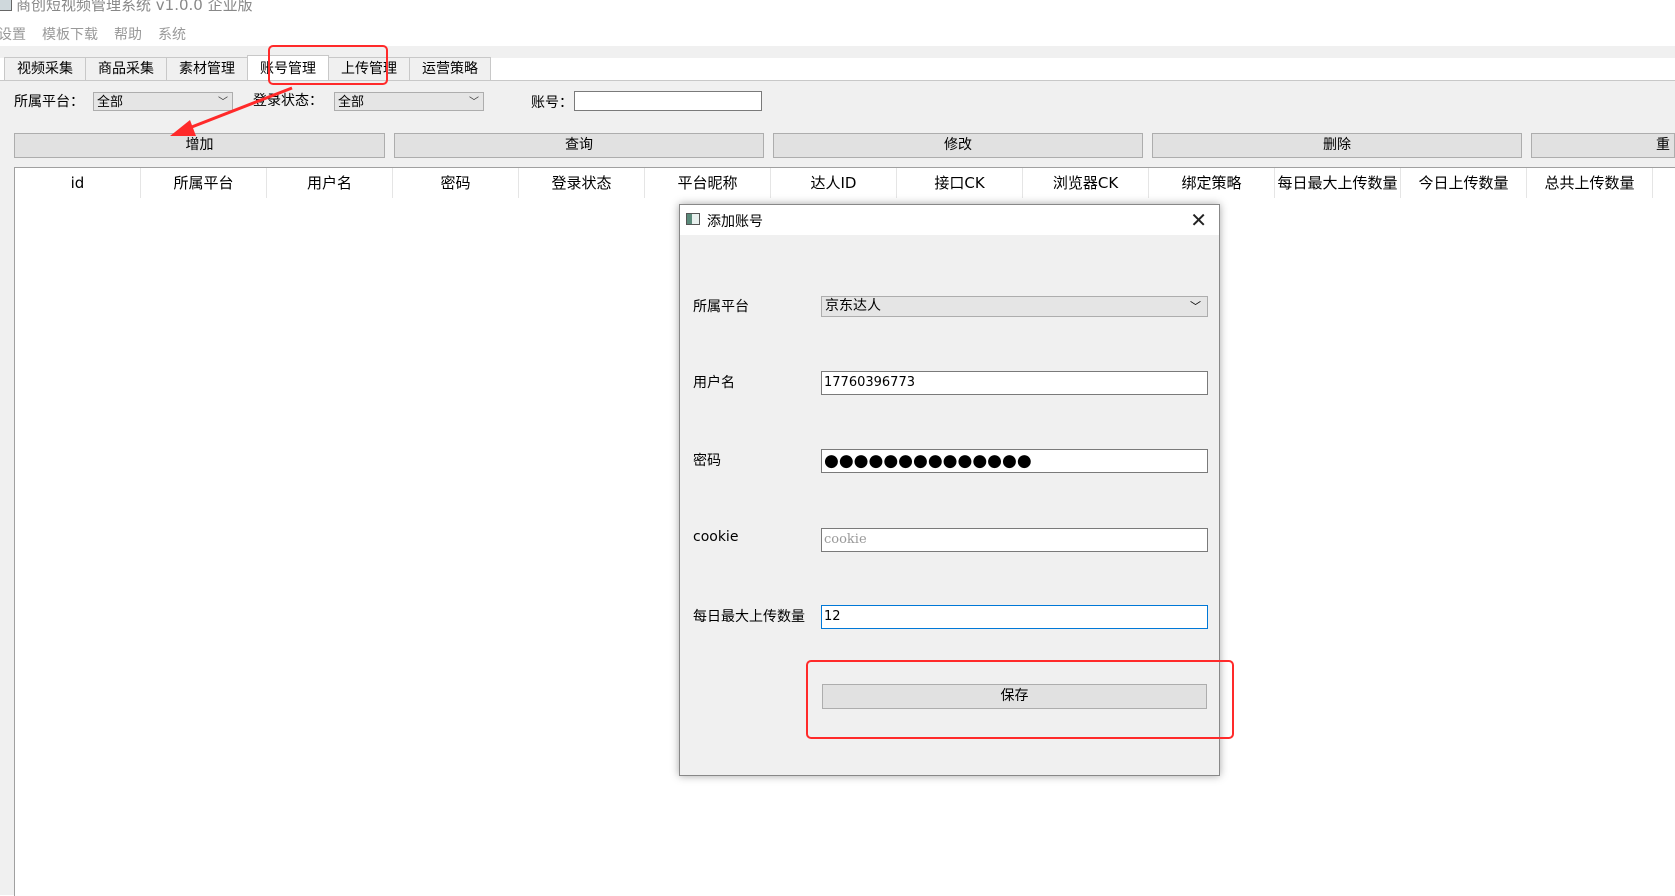  I want to click on red-arrow-icon, so click(231, 111).